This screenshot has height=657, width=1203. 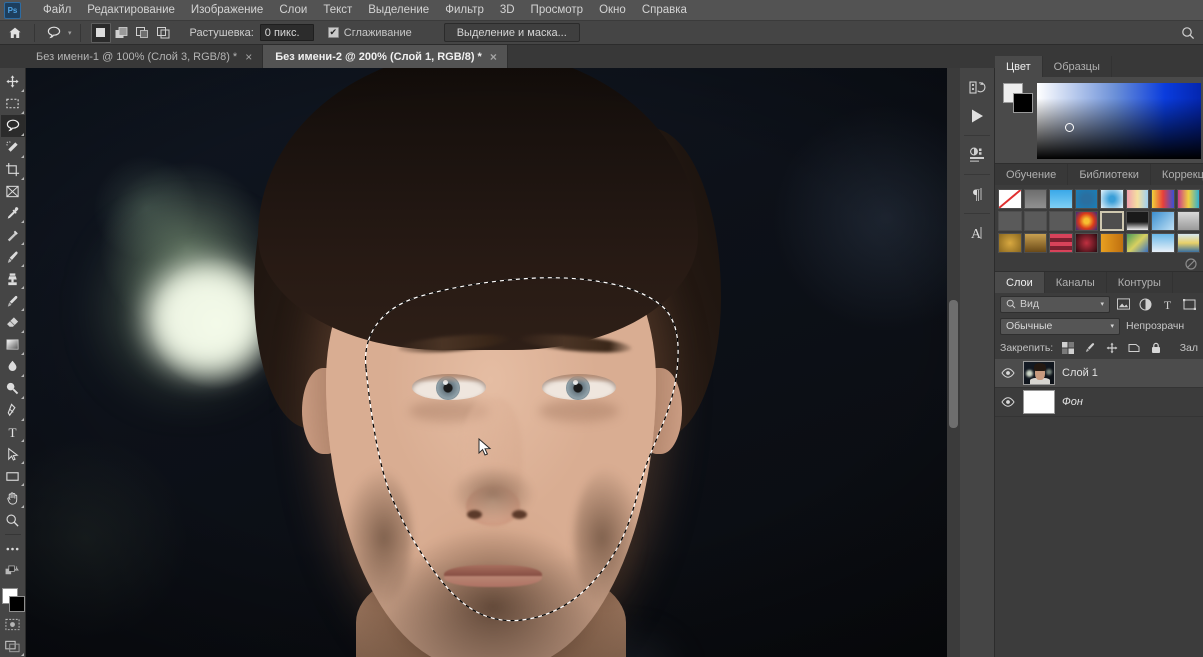 What do you see at coordinates (1123, 304) in the screenshot?
I see `filter-pixel-icon` at bounding box center [1123, 304].